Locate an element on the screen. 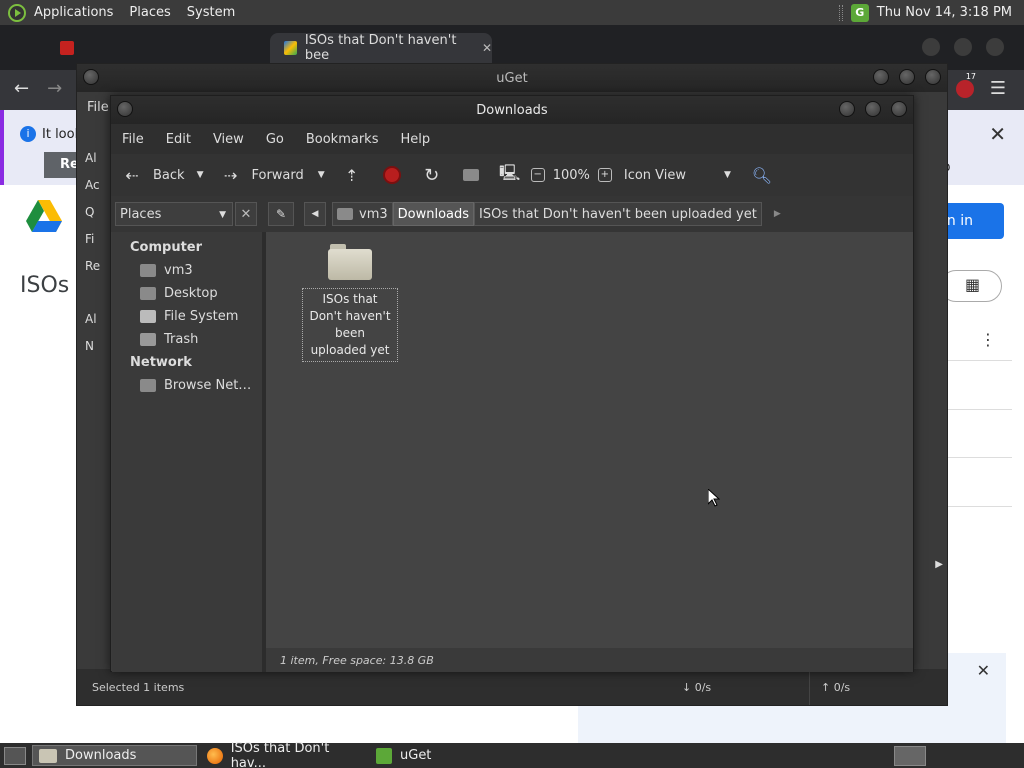  taskbar-item-downloads: Downloads is located at coordinates (114, 755).